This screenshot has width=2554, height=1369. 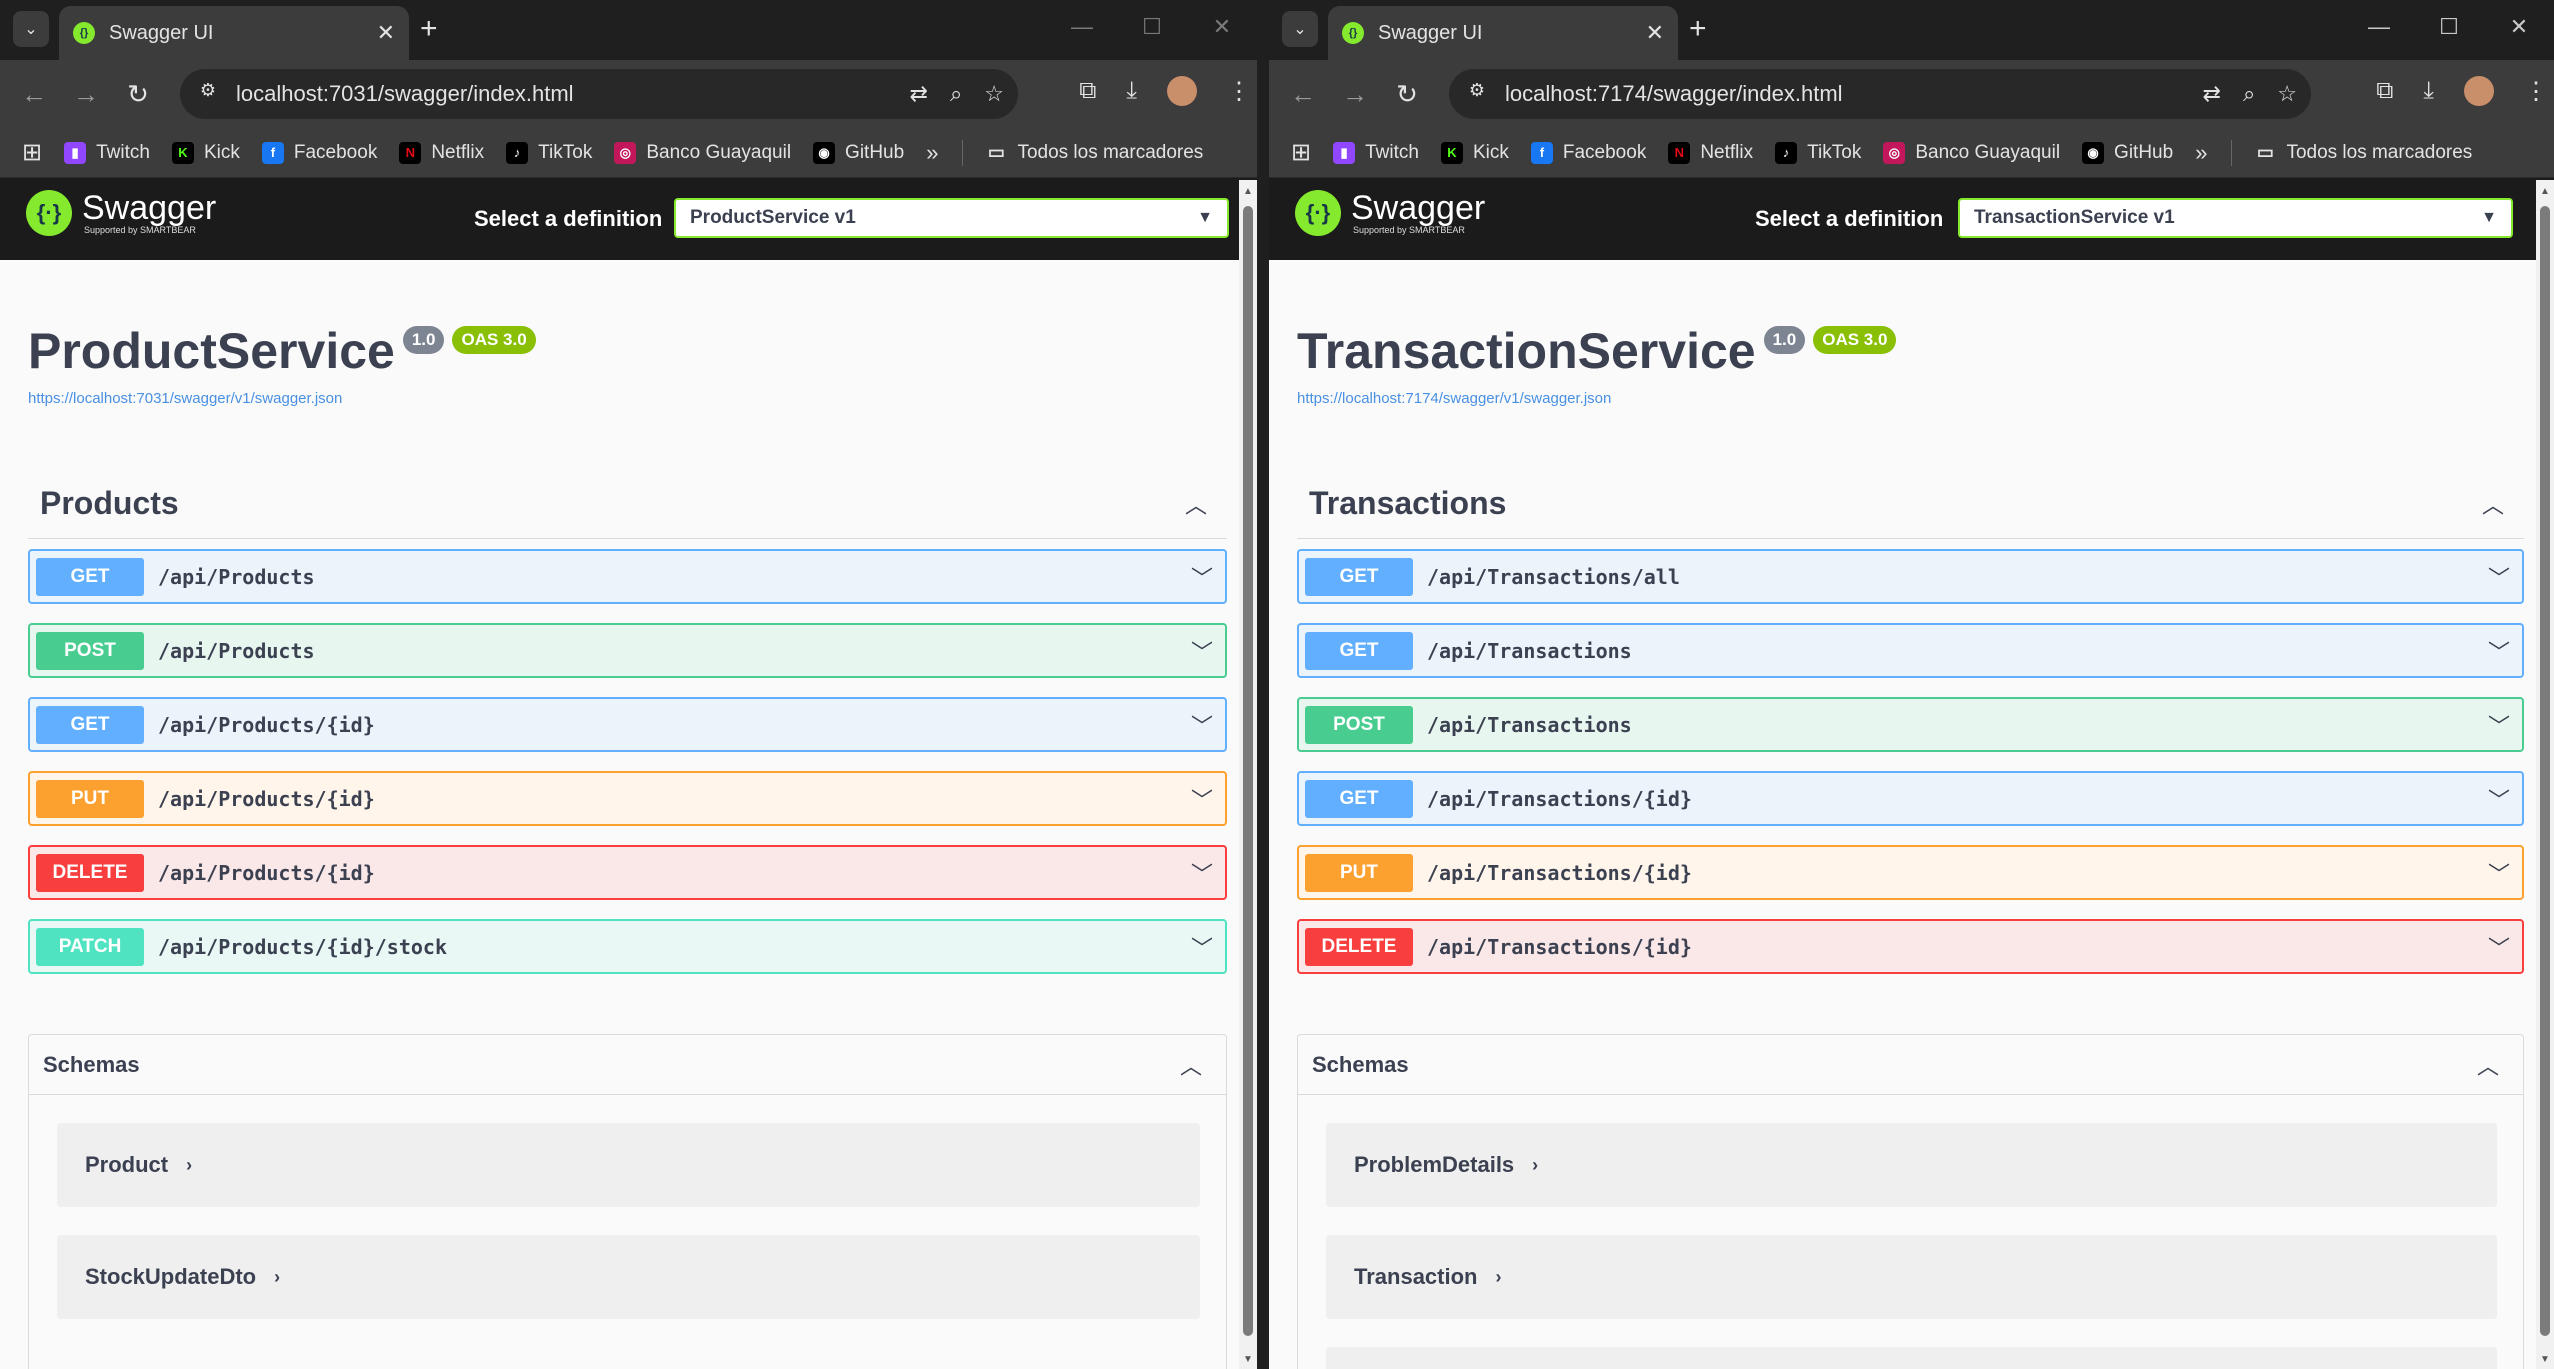 What do you see at coordinates (627, 650) in the screenshot?
I see `operation-post: POST/api/Products ﹀` at bounding box center [627, 650].